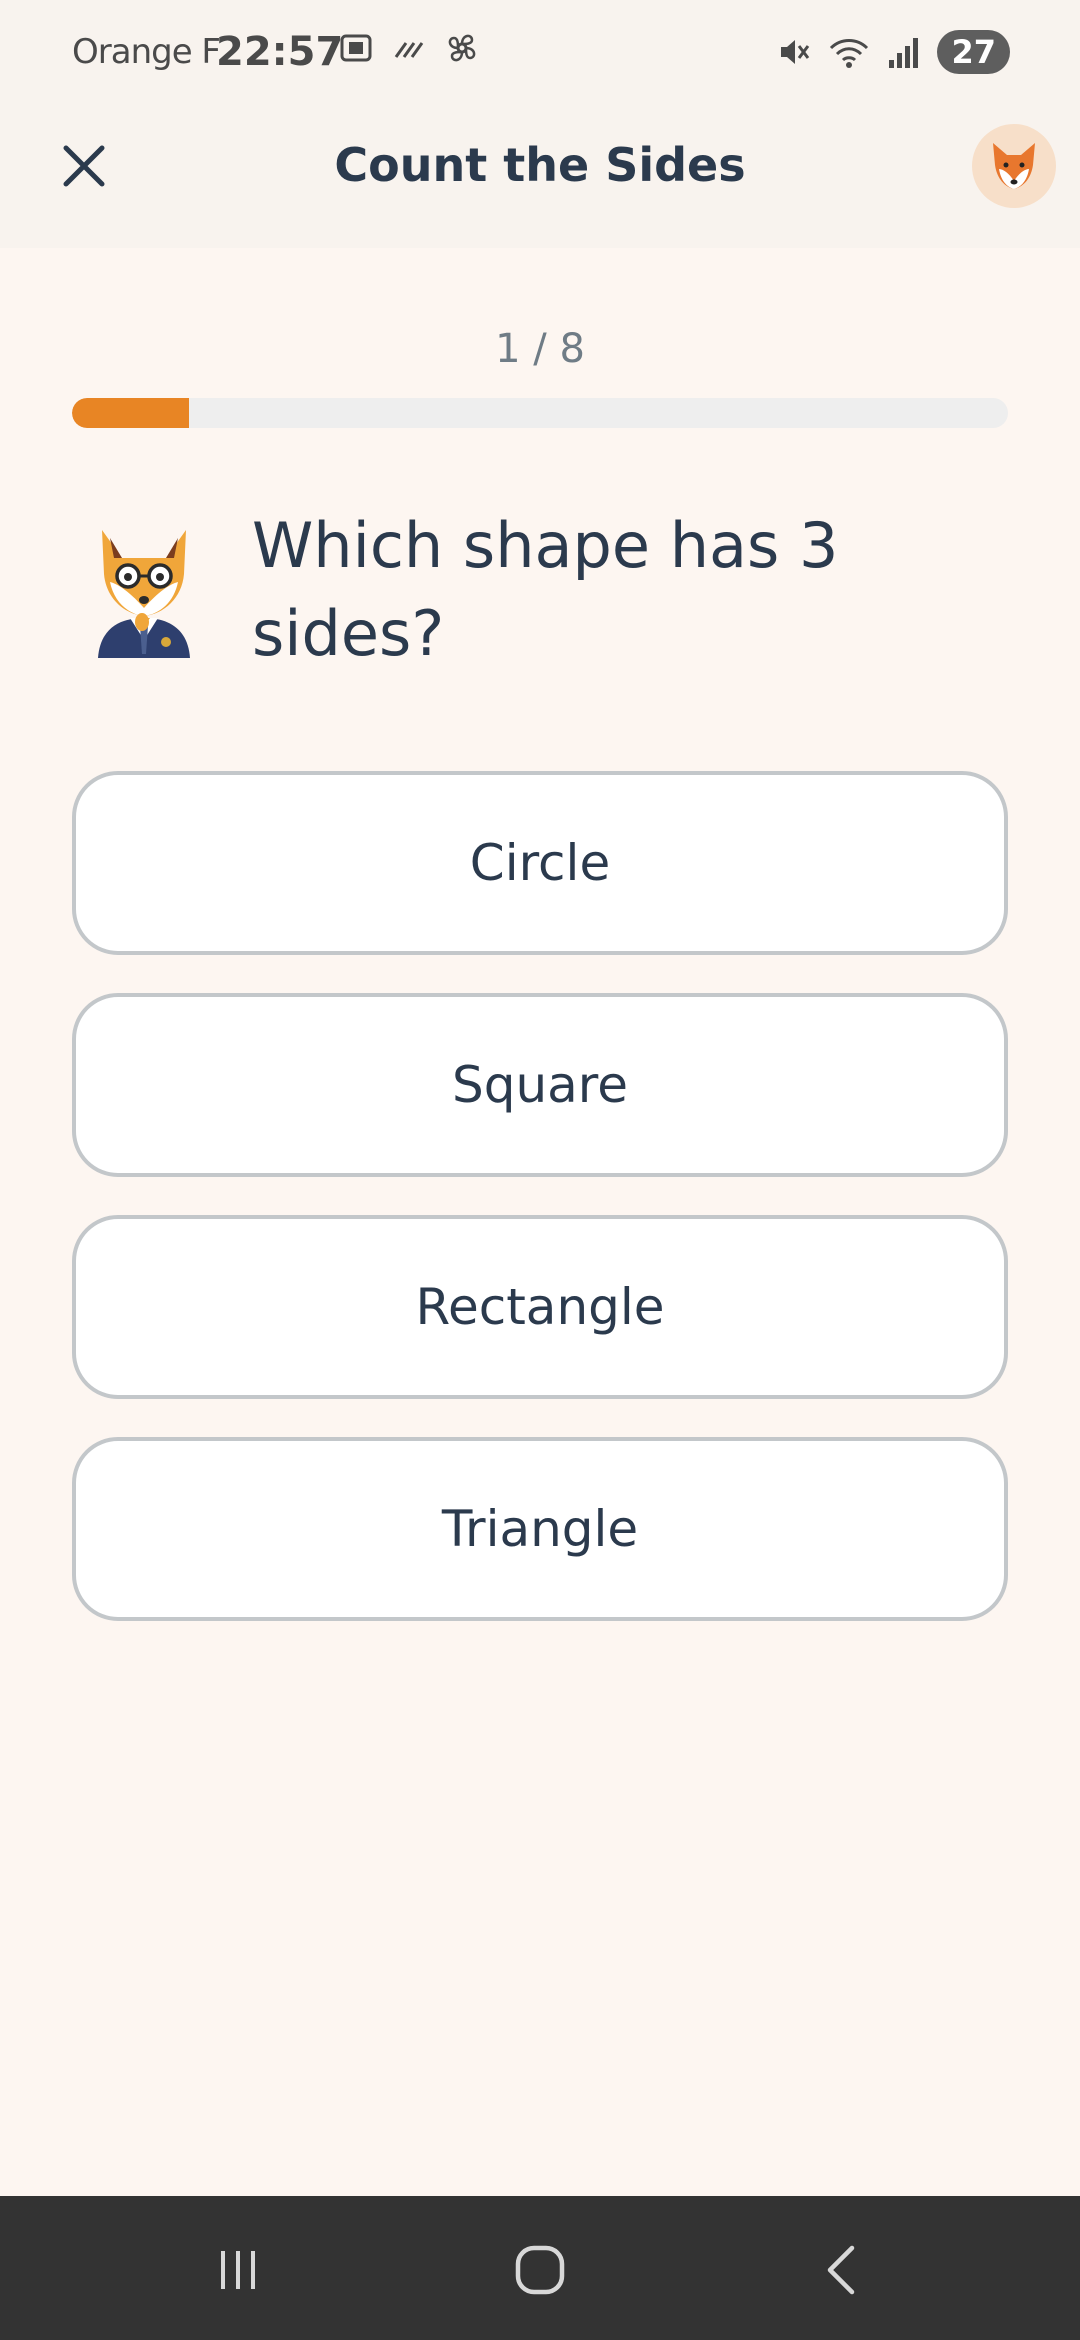 The width and height of the screenshot is (1080, 2340). What do you see at coordinates (280, 52) in the screenshot?
I see `status-time: 22:57` at bounding box center [280, 52].